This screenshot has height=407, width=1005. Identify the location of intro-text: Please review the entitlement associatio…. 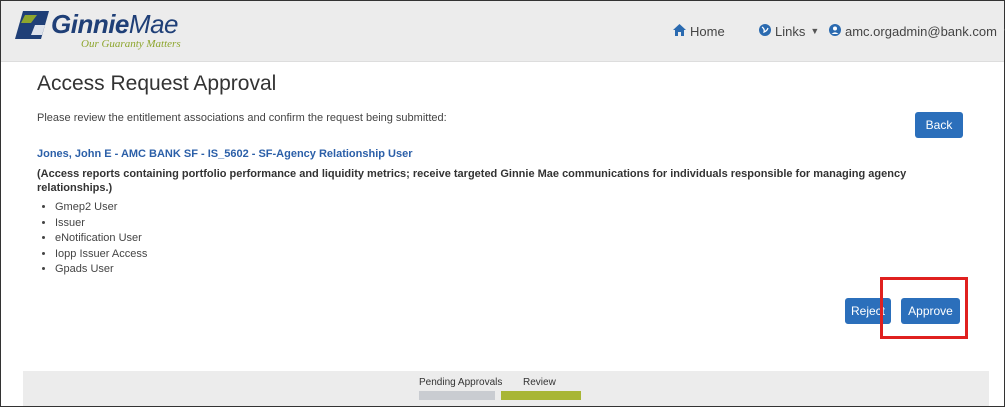
(242, 118).